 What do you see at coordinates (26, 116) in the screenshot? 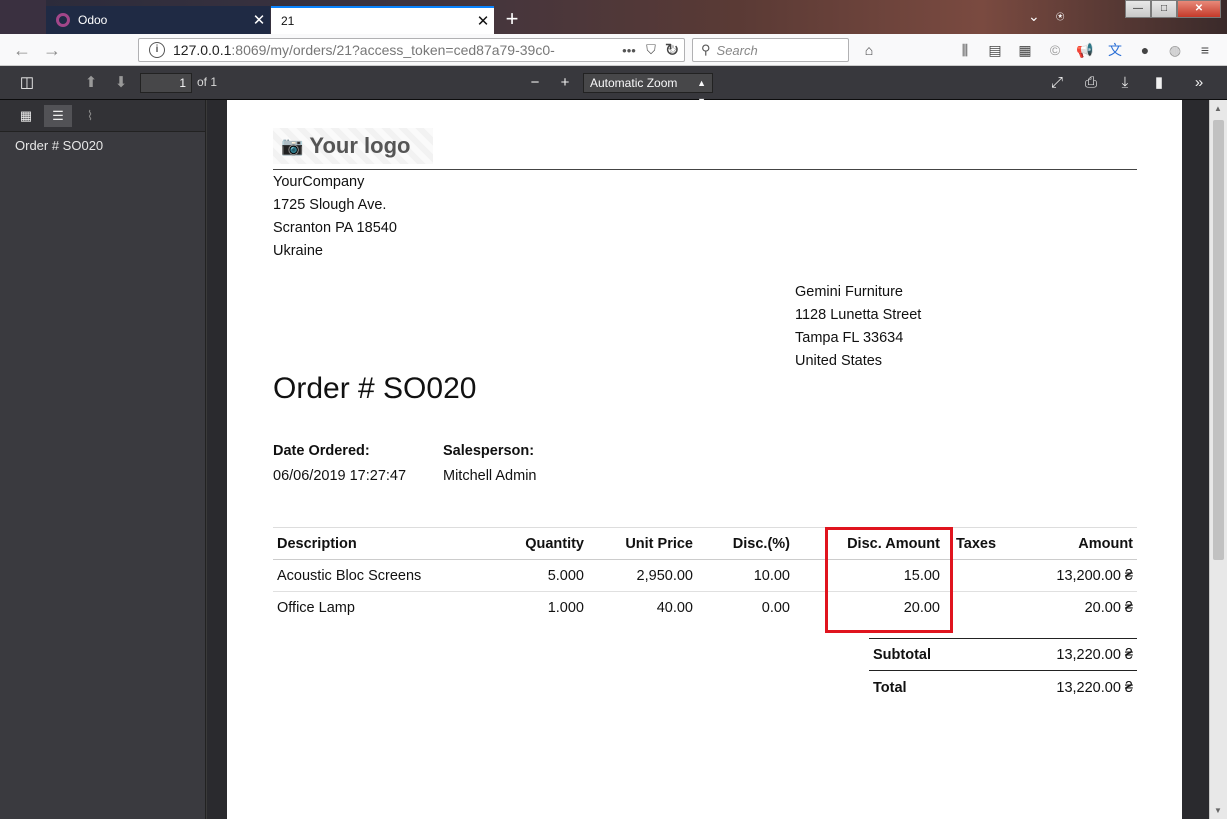
I see `thumbnails-icon: ▦` at bounding box center [26, 116].